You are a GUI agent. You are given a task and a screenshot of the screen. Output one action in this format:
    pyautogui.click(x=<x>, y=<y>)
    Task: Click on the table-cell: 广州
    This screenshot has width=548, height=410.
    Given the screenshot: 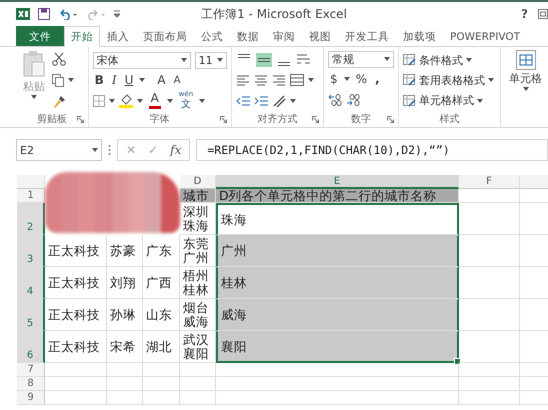 What is the action you would take?
    pyautogui.click(x=337, y=251)
    